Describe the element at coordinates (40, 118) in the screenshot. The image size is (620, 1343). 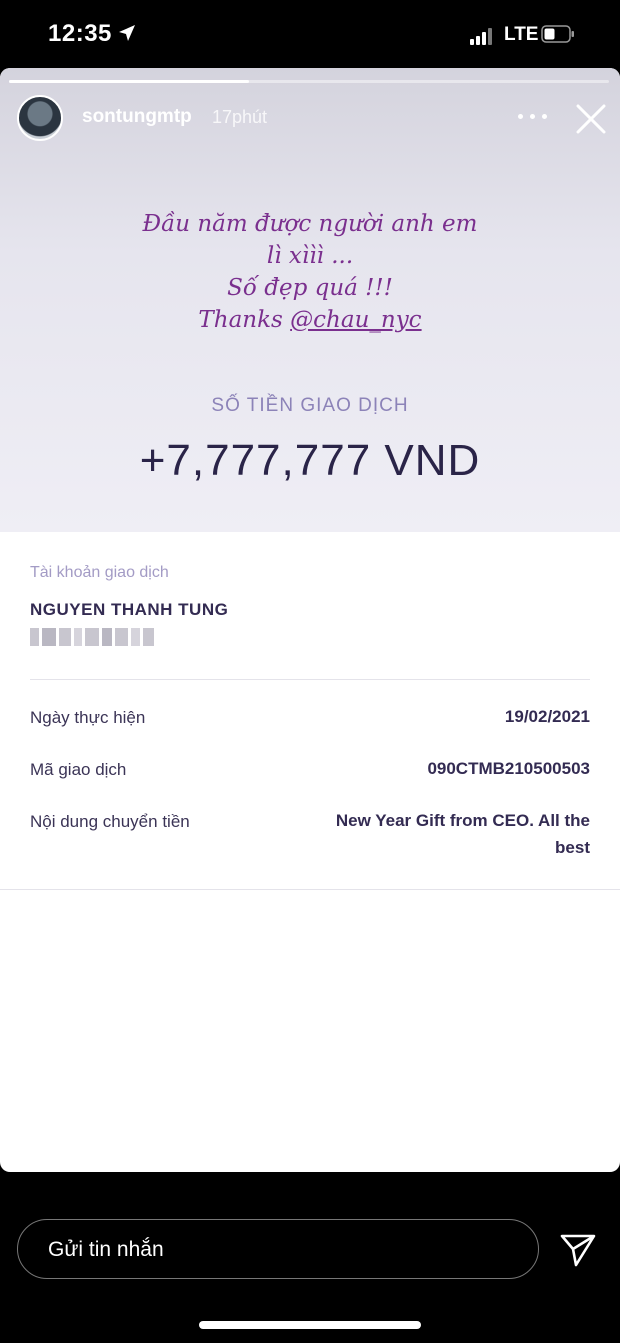
I see `avatar` at that location.